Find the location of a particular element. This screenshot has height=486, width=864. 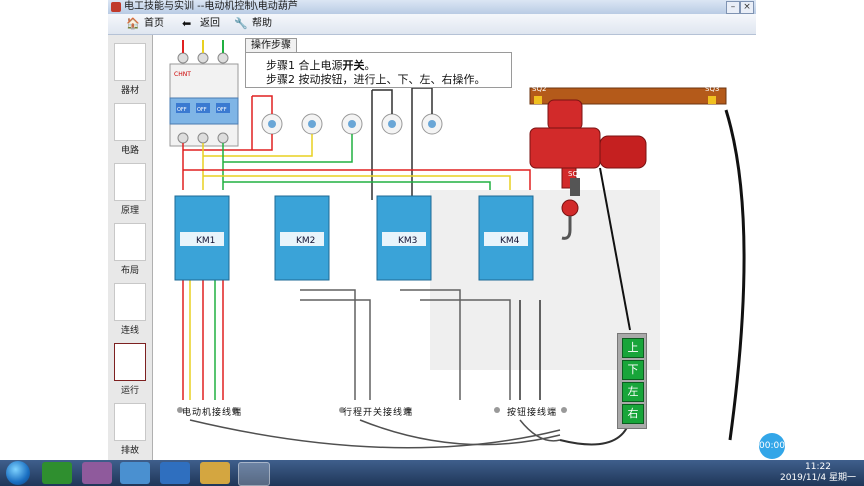

breaker-brand: CHNT is located at coordinates (182, 74).